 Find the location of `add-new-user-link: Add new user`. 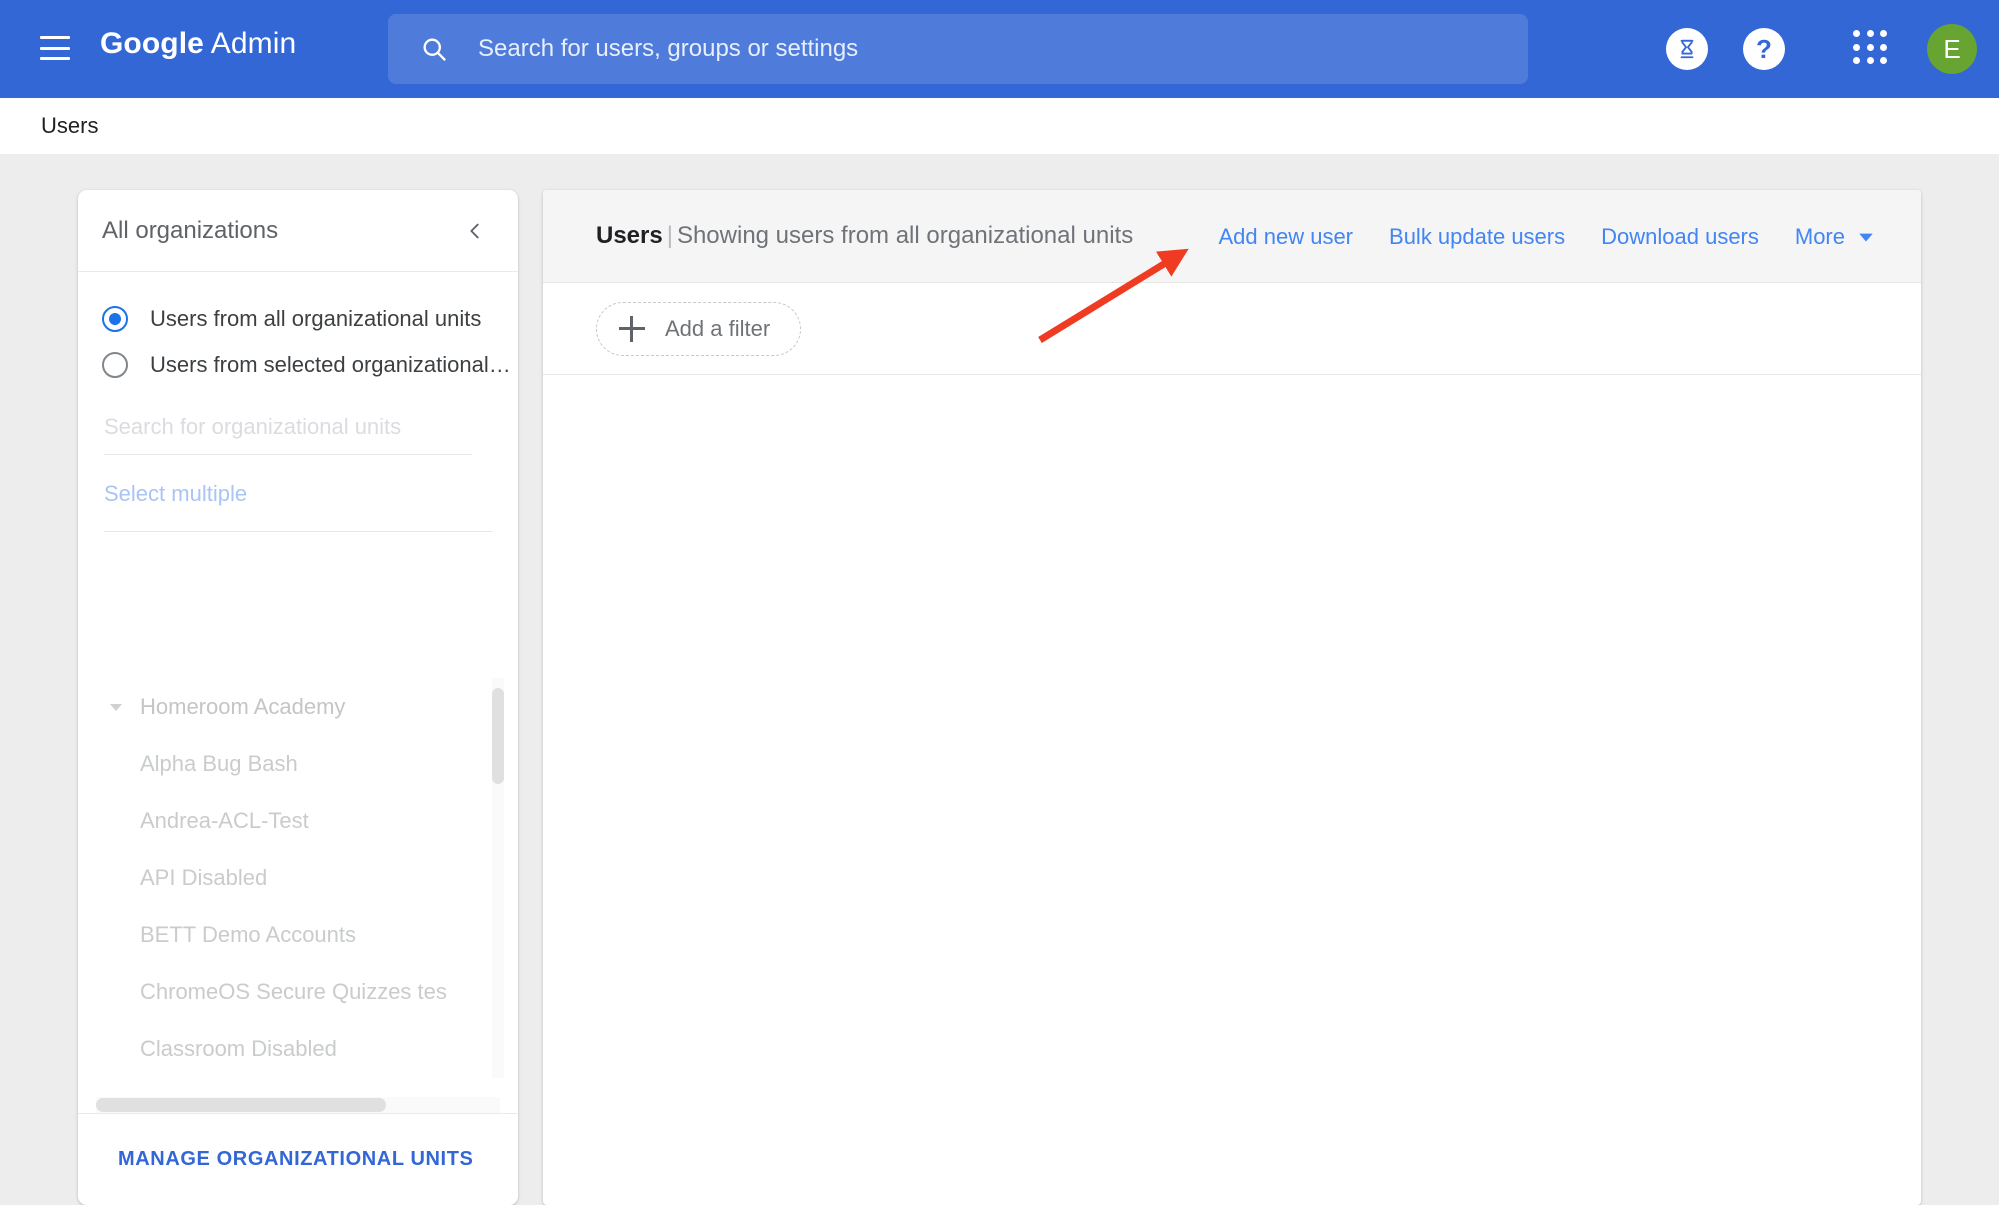

add-new-user-link: Add new user is located at coordinates (1285, 237).